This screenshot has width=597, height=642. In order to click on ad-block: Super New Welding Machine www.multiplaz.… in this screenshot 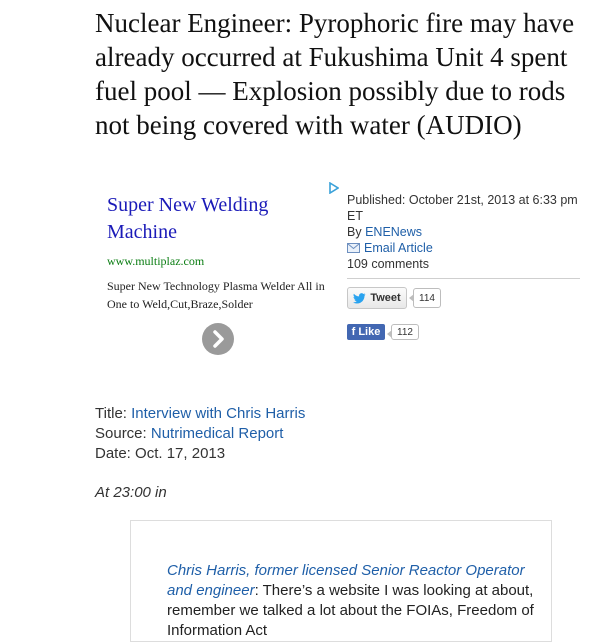, I will do `click(218, 269)`.